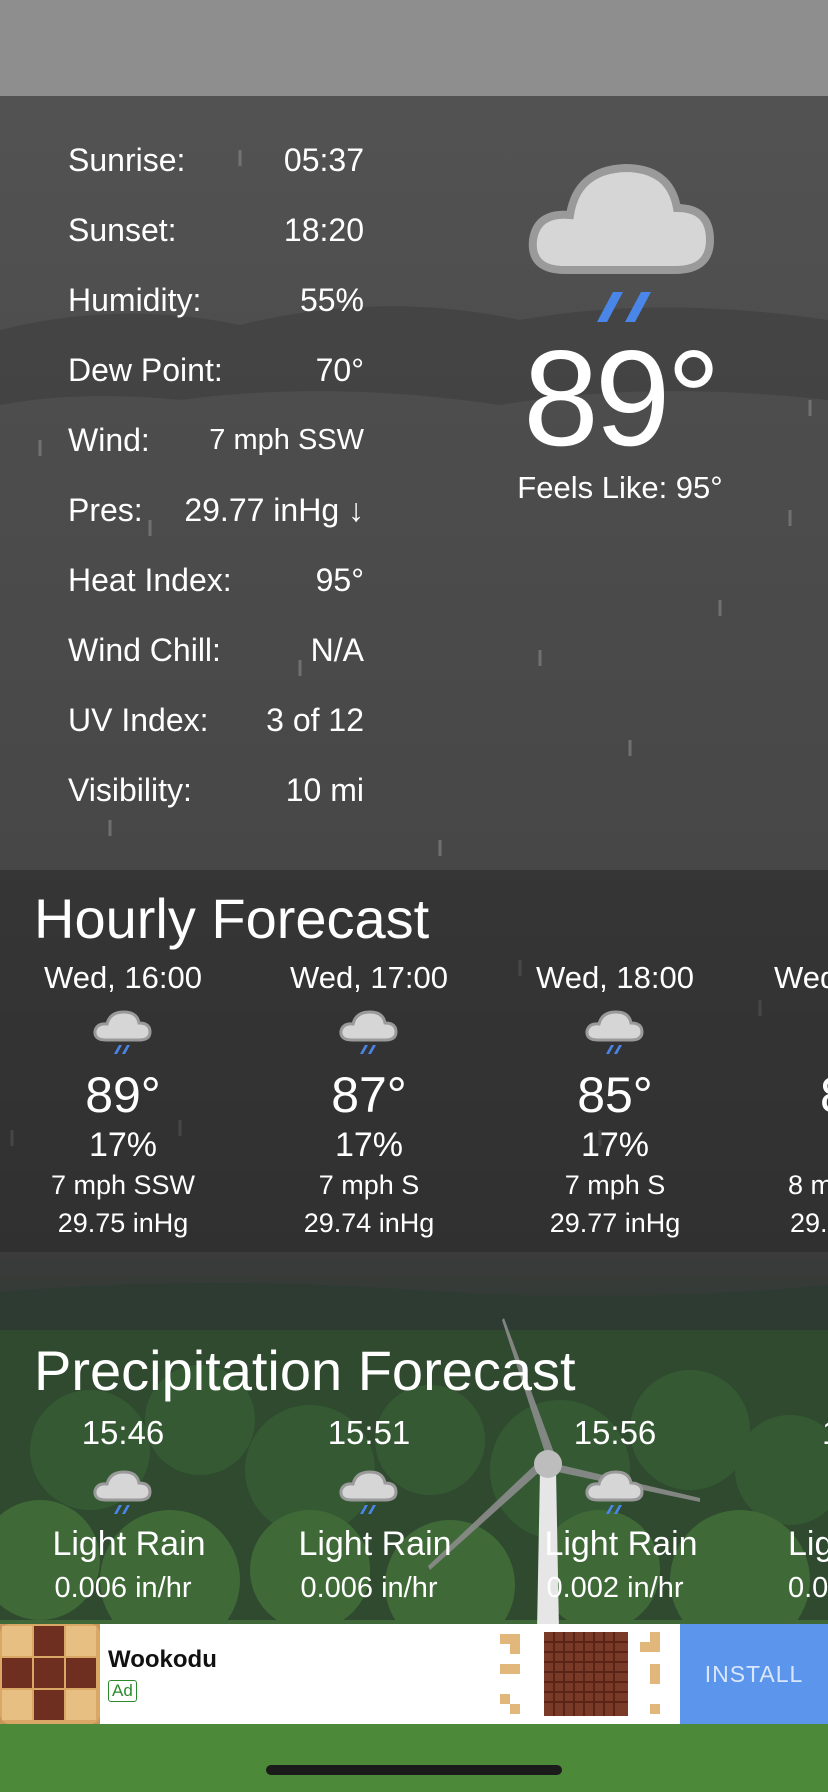 The width and height of the screenshot is (828, 1792). I want to click on precip-item-partial: 1 Lig 0.0, so click(808, 1511).